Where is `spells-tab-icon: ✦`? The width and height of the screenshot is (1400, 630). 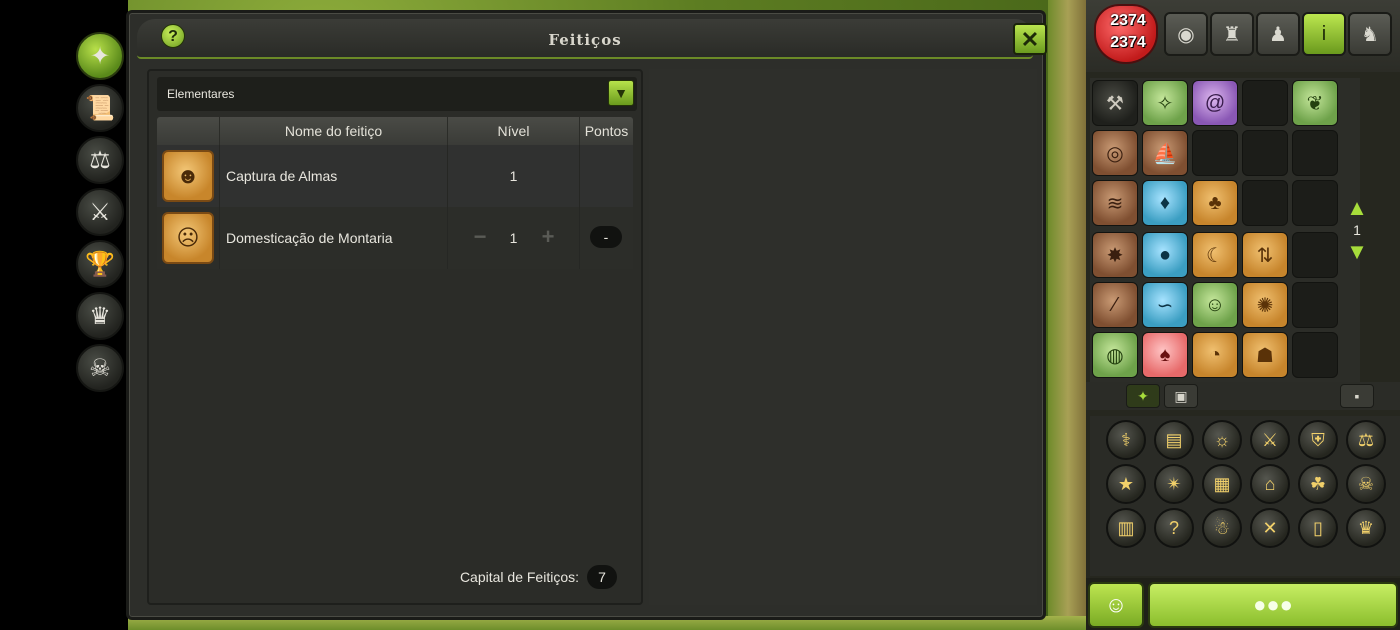 spells-tab-icon: ✦ is located at coordinates (100, 56).